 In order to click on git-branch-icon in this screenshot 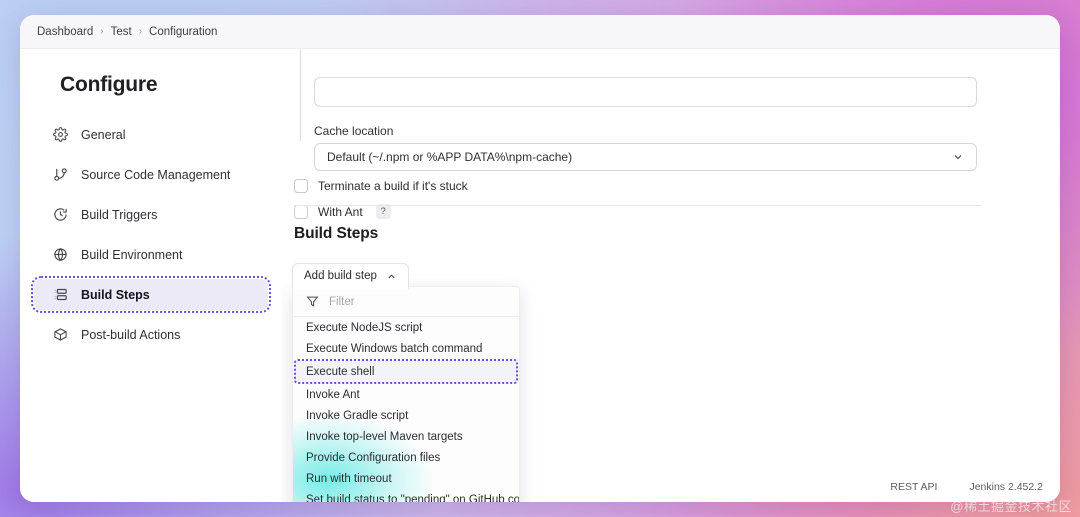, I will do `click(60, 174)`.